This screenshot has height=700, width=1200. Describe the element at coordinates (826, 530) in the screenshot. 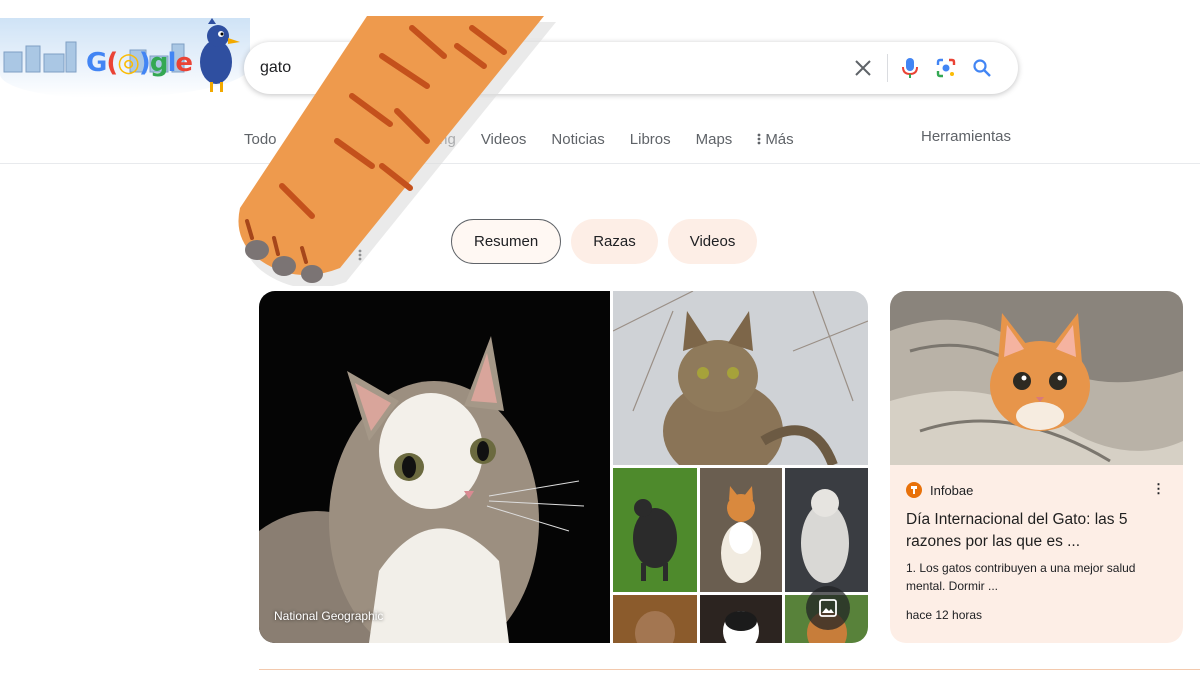

I see `fluffy-white-cat-image` at that location.